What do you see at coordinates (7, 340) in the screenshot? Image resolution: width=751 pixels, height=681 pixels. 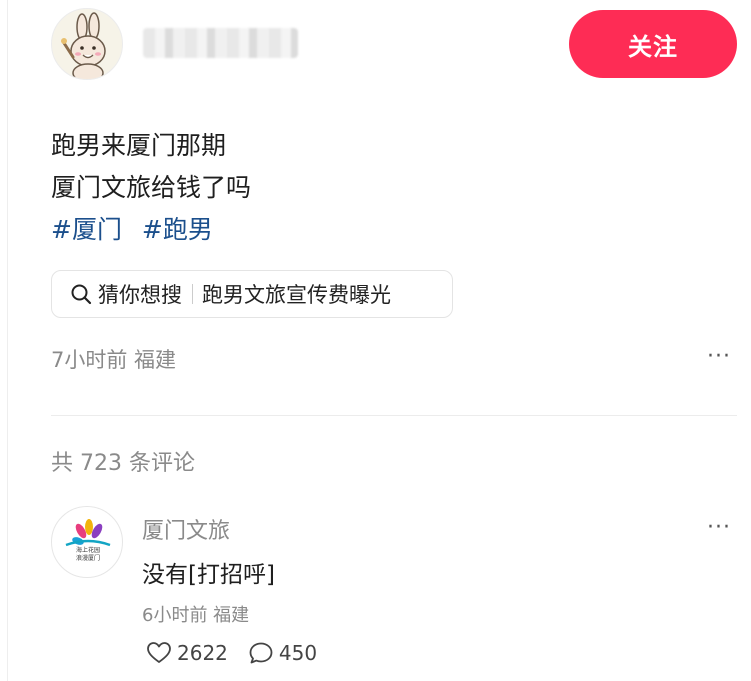 I see `left-border` at bounding box center [7, 340].